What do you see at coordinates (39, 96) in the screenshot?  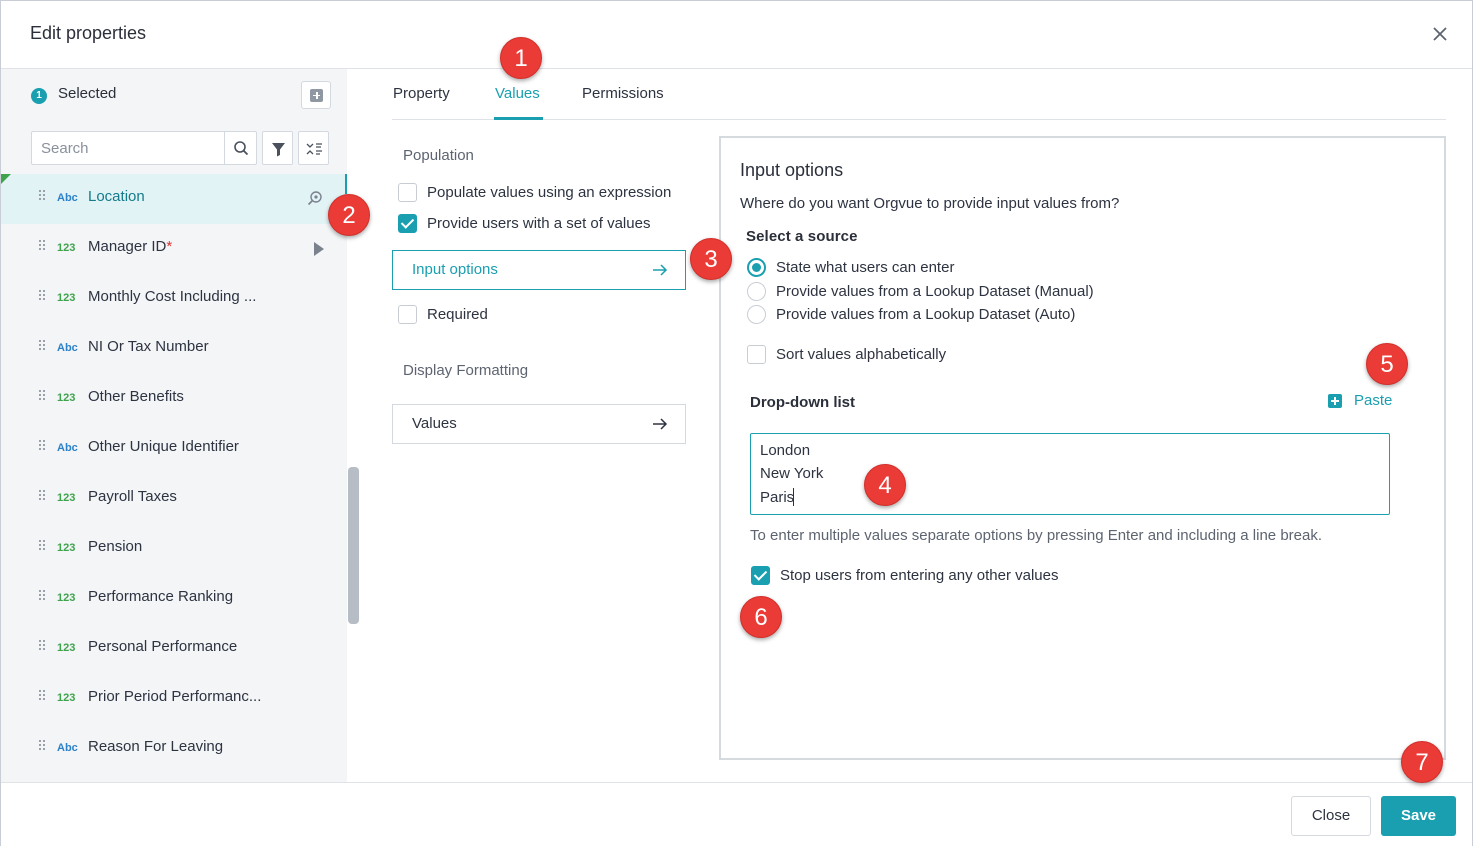 I see `selected-count-badge: 1` at bounding box center [39, 96].